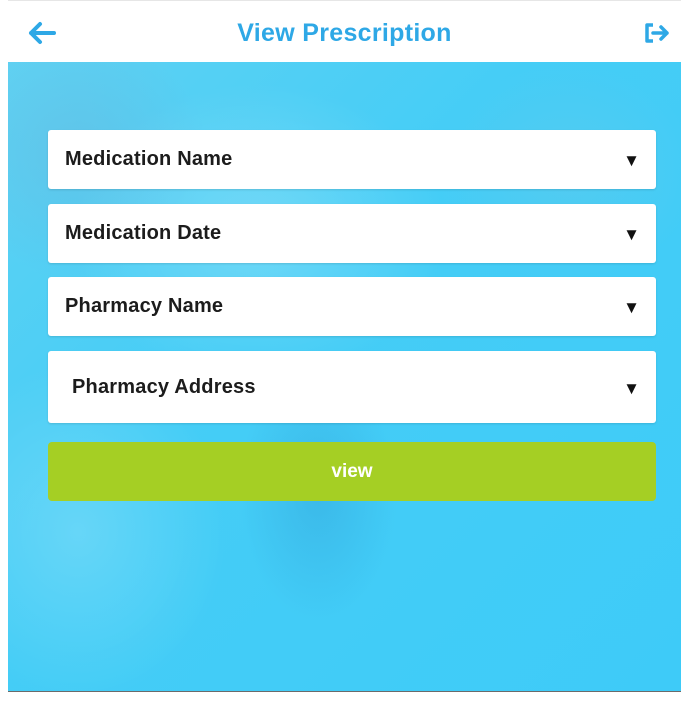 The height and width of the screenshot is (721, 681). What do you see at coordinates (352, 306) in the screenshot?
I see `pharmacy-name-dropdown: Pharmacy Name ▼` at bounding box center [352, 306].